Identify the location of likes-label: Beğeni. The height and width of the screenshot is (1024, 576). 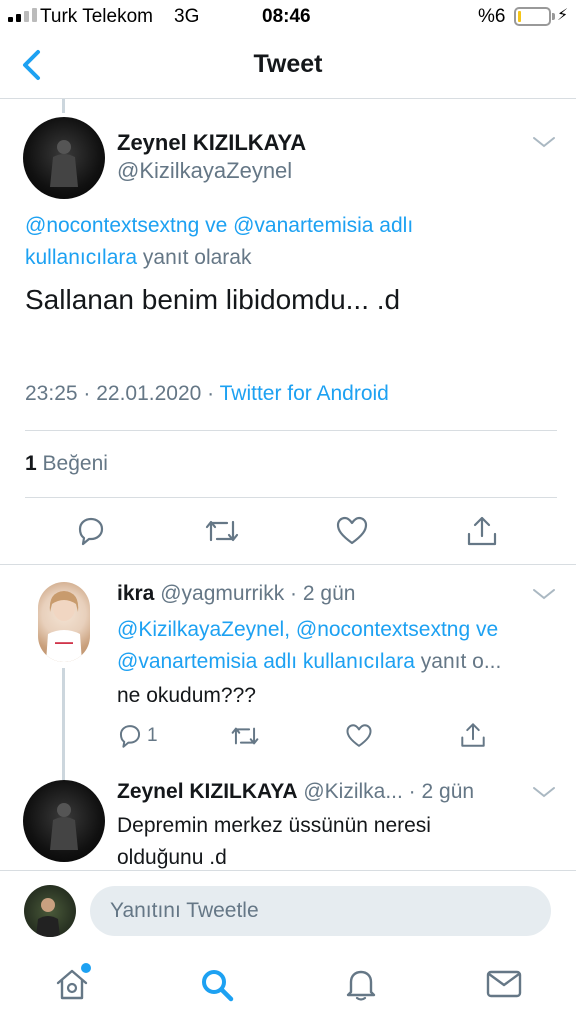
(75, 463).